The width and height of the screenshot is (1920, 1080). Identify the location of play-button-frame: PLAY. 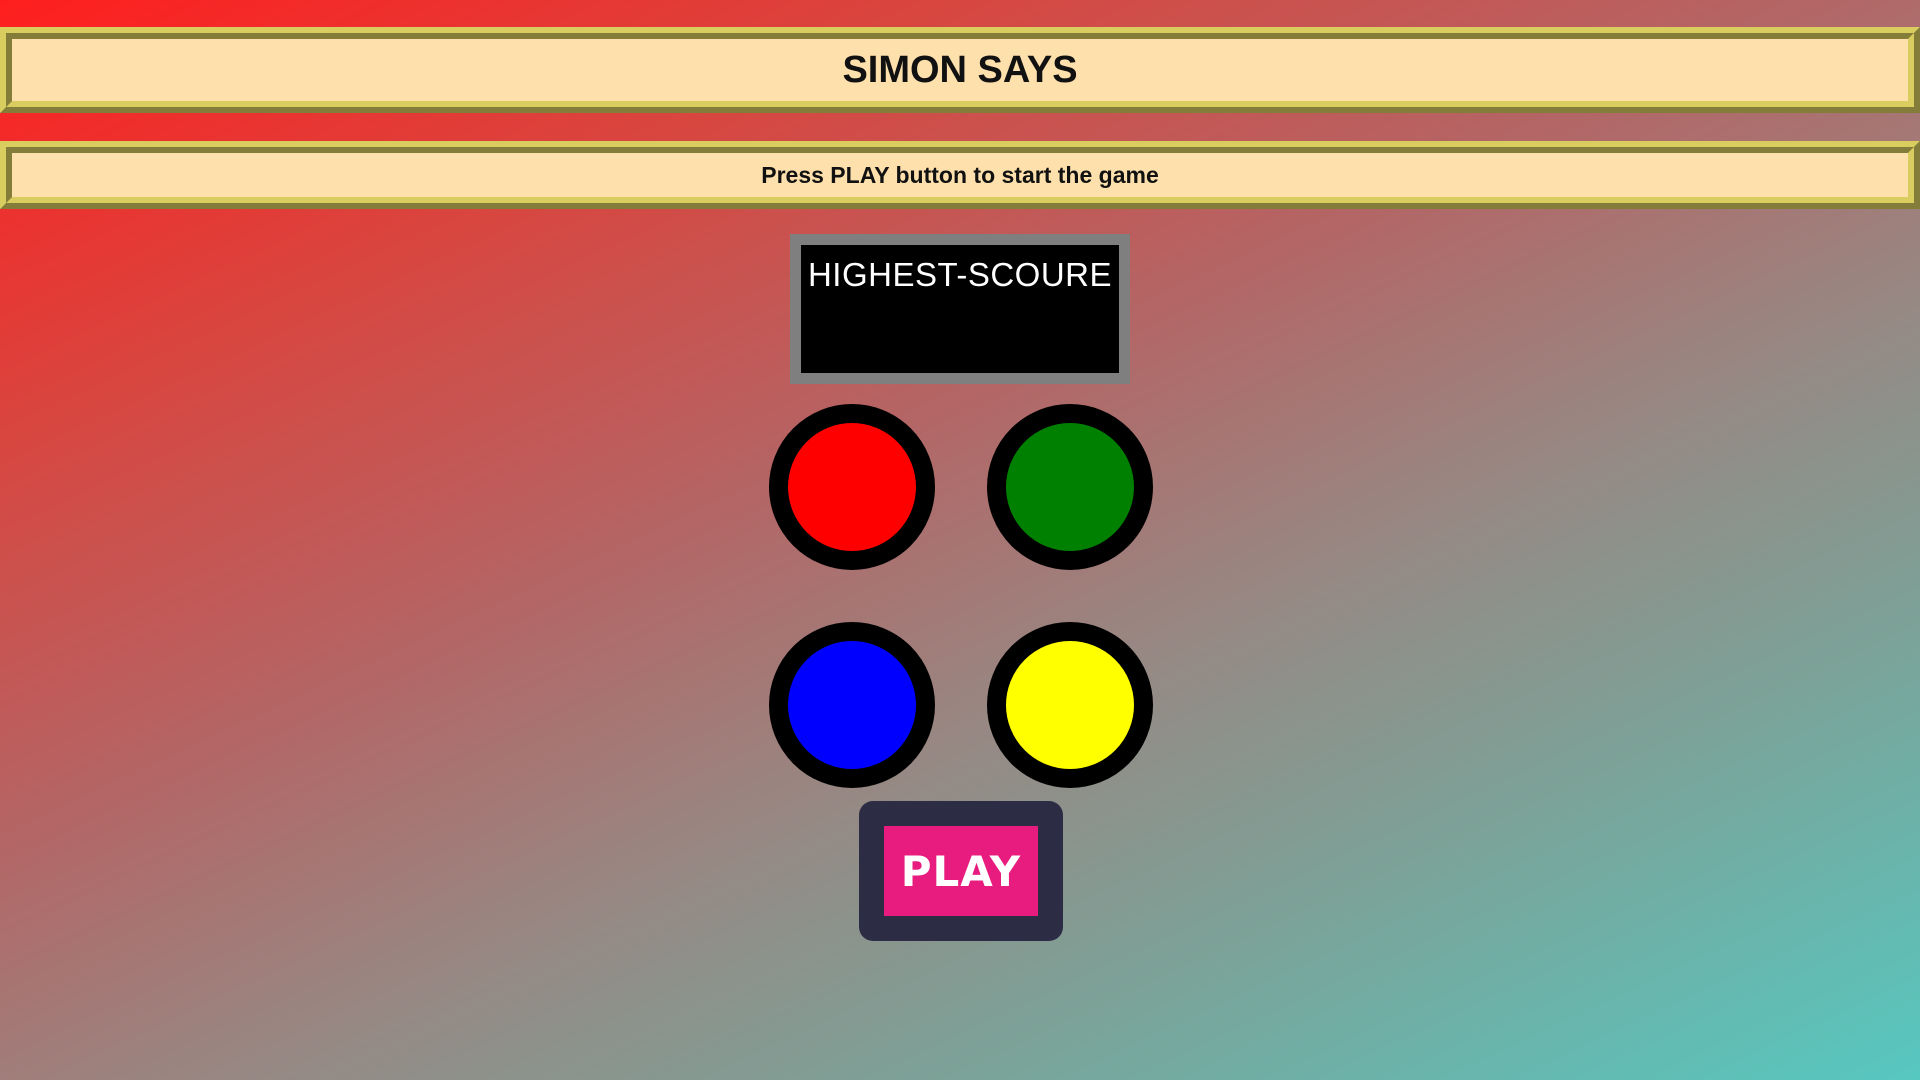
(961, 871).